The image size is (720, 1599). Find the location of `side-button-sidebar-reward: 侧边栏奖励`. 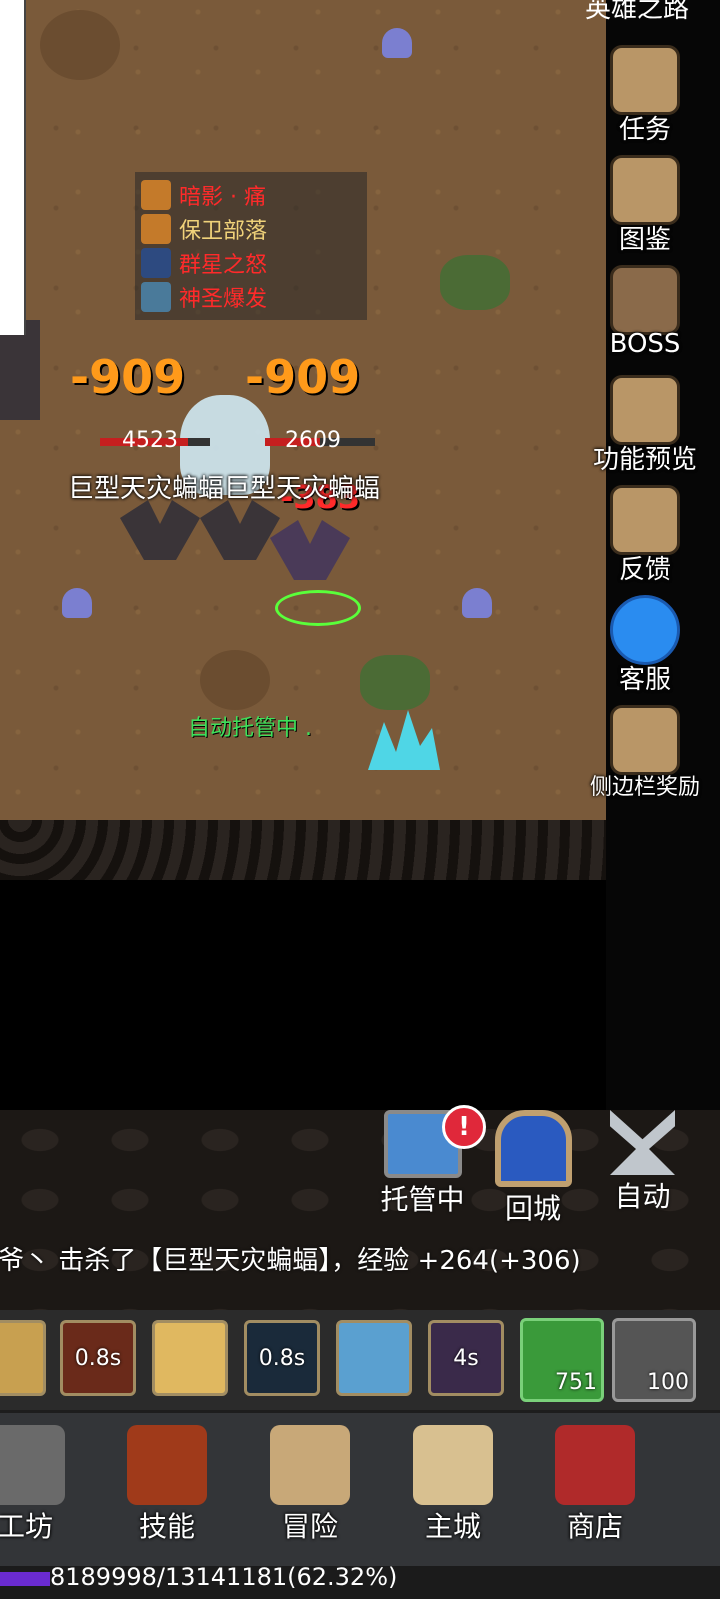

side-button-sidebar-reward: 侧边栏奖励 is located at coordinates (645, 753).